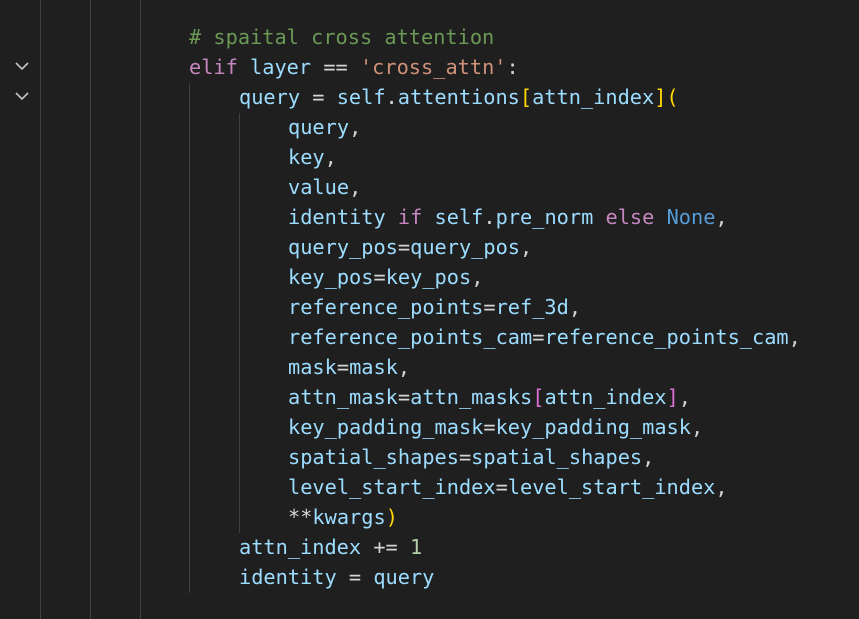  What do you see at coordinates (324, 187) in the screenshot?
I see `code-line: value,` at bounding box center [324, 187].